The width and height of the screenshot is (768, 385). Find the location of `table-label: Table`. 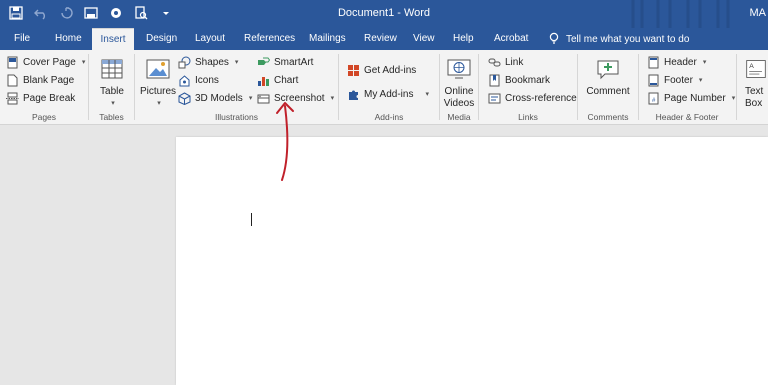

table-label: Table is located at coordinates (112, 91).